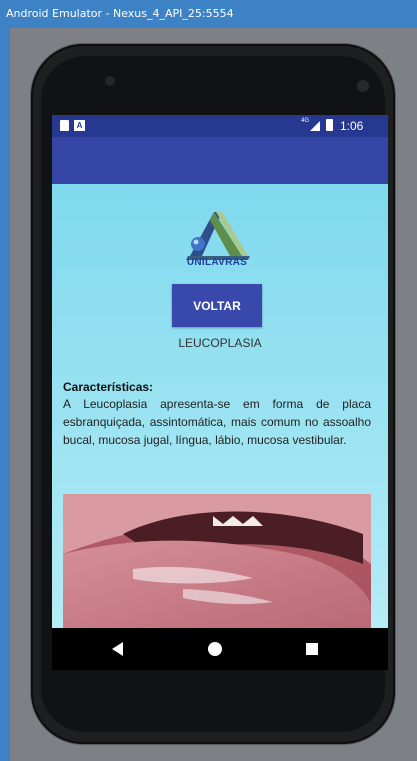 This screenshot has width=417, height=761. What do you see at coordinates (108, 387) in the screenshot?
I see `characteristics-label: Características:` at bounding box center [108, 387].